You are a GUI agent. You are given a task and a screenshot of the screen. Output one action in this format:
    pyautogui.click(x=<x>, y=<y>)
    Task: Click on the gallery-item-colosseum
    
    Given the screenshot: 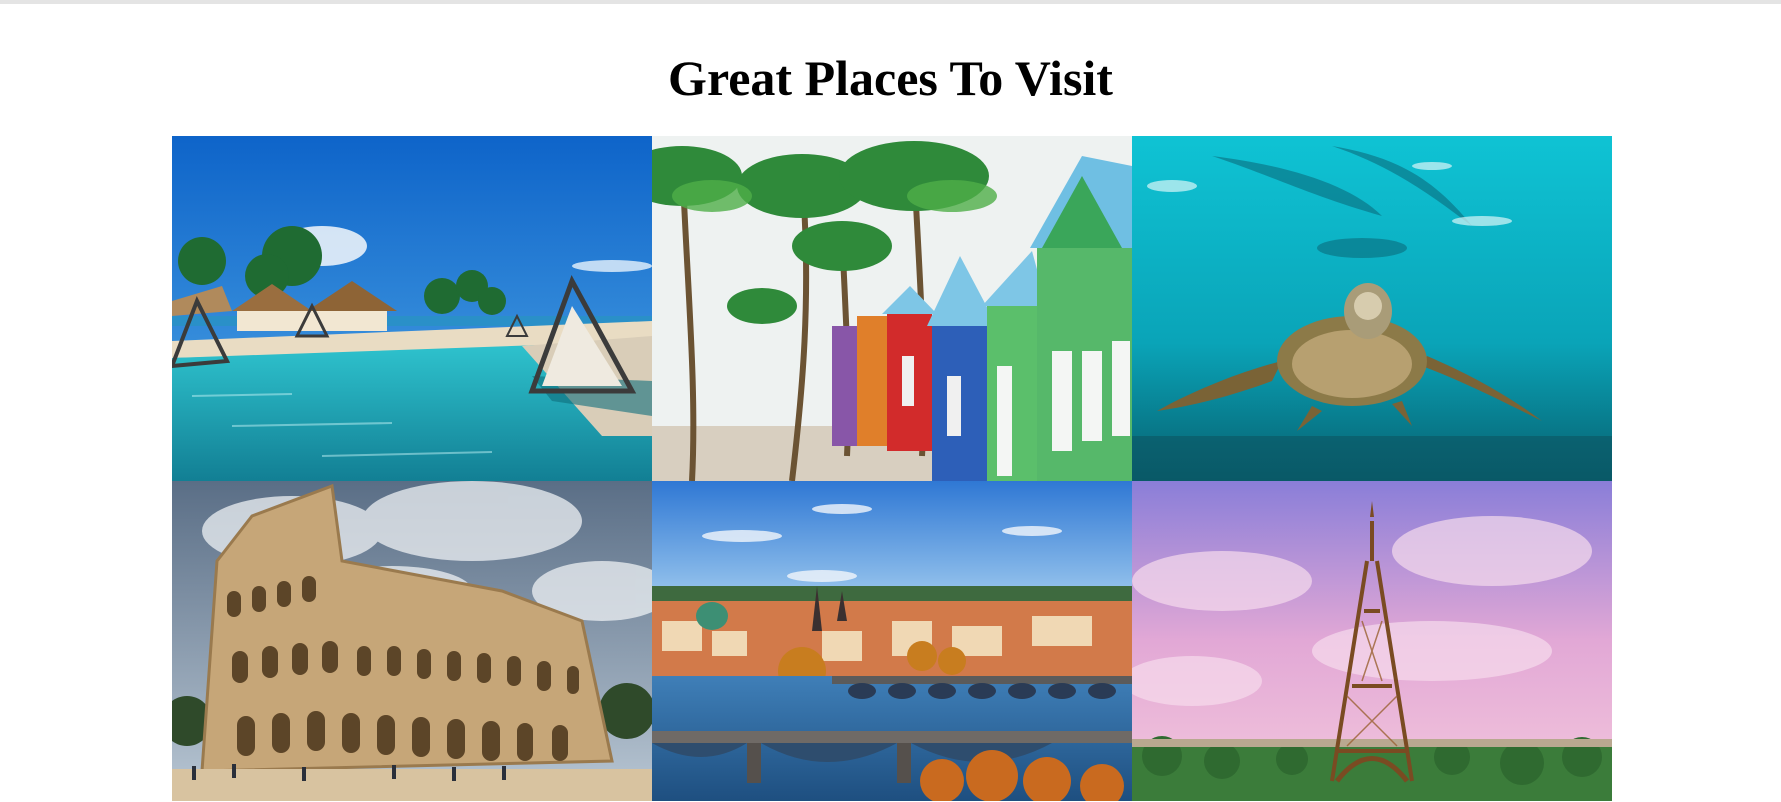 What is the action you would take?
    pyautogui.click(x=412, y=641)
    